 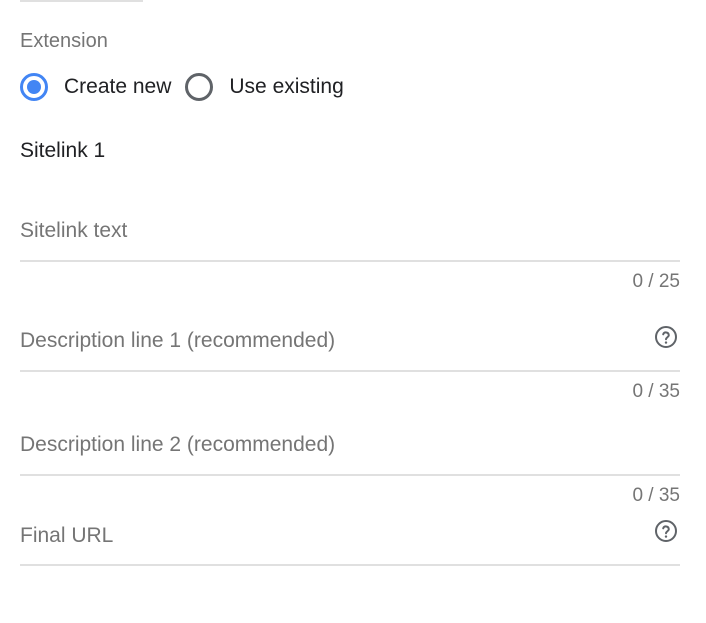 What do you see at coordinates (117, 87) in the screenshot?
I see `radio-create-new-label: Create new` at bounding box center [117, 87].